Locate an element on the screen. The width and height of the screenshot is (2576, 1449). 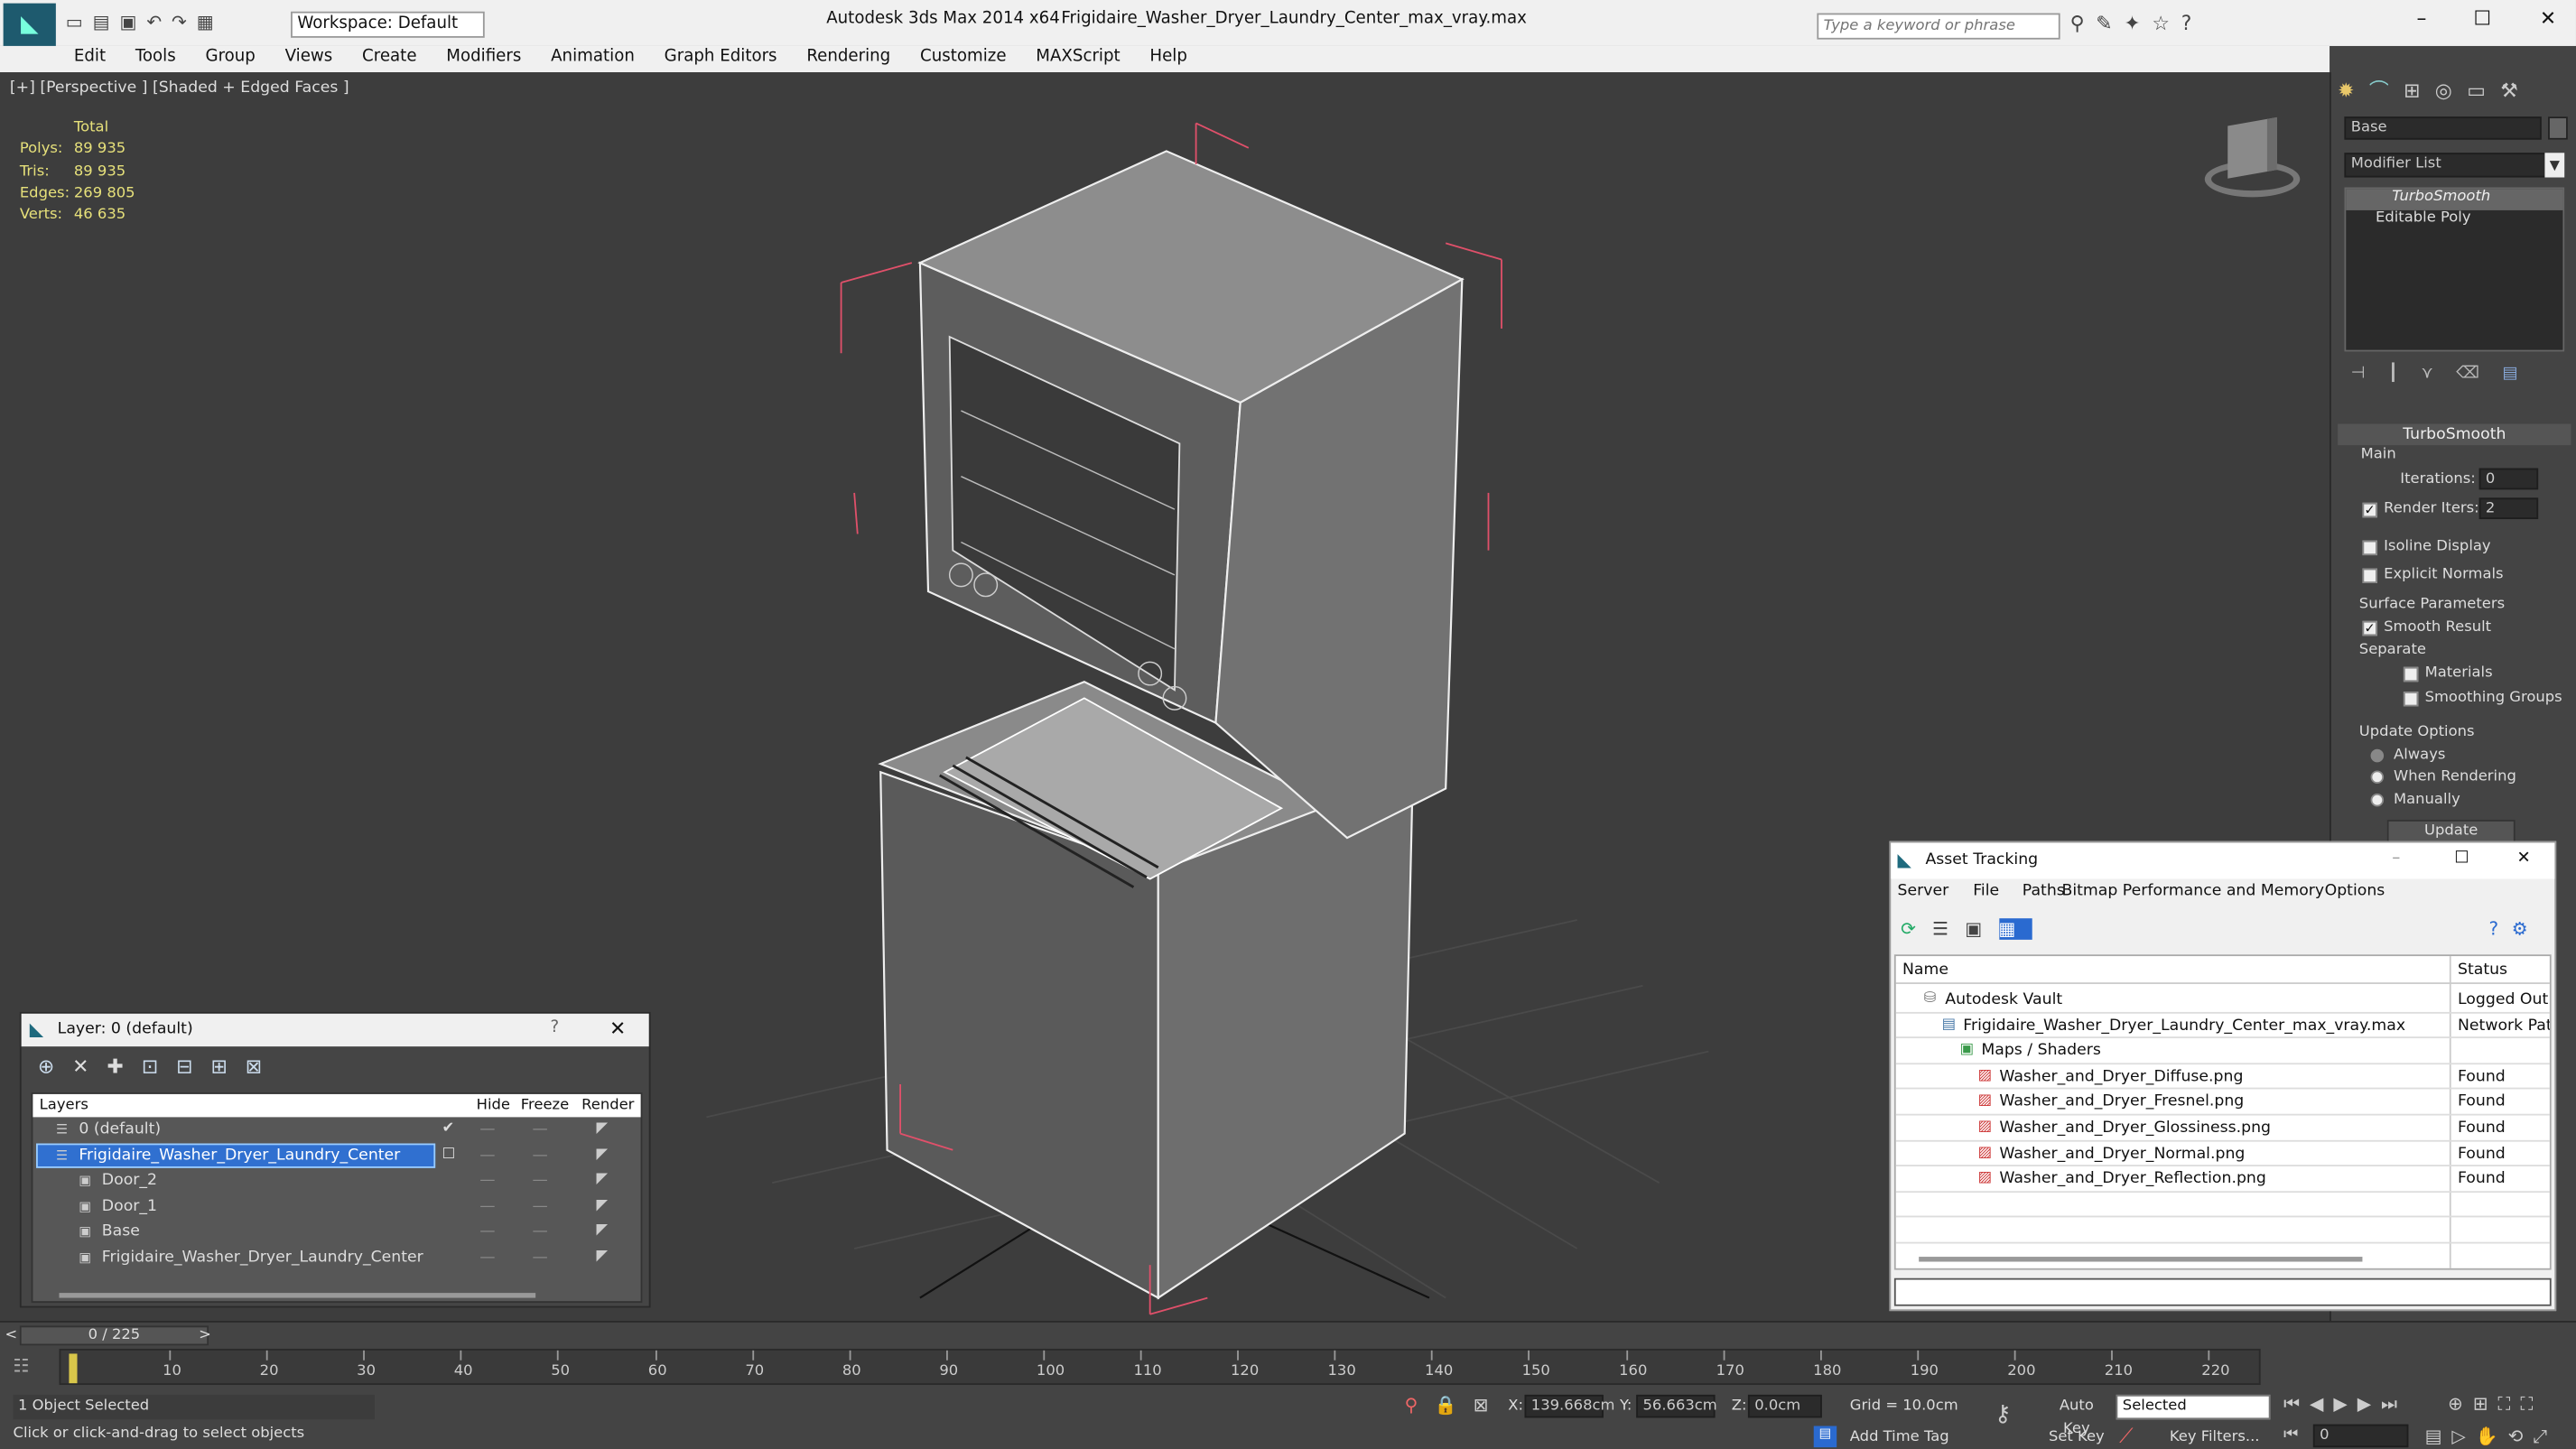
go-to-start-icon: ⏮ is located at coordinates (2296, 1404).